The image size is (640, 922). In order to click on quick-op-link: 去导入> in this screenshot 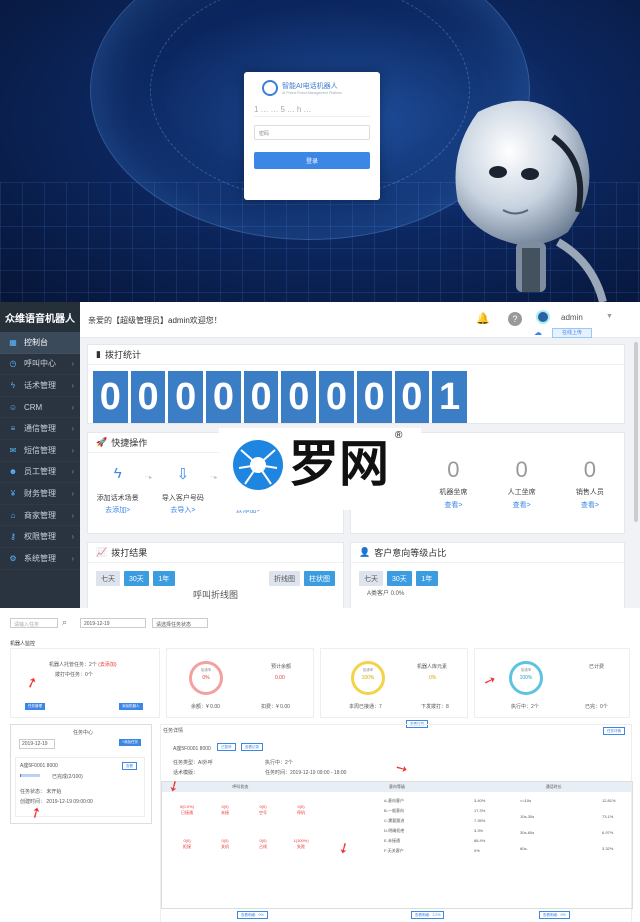, I will do `click(182, 510)`.